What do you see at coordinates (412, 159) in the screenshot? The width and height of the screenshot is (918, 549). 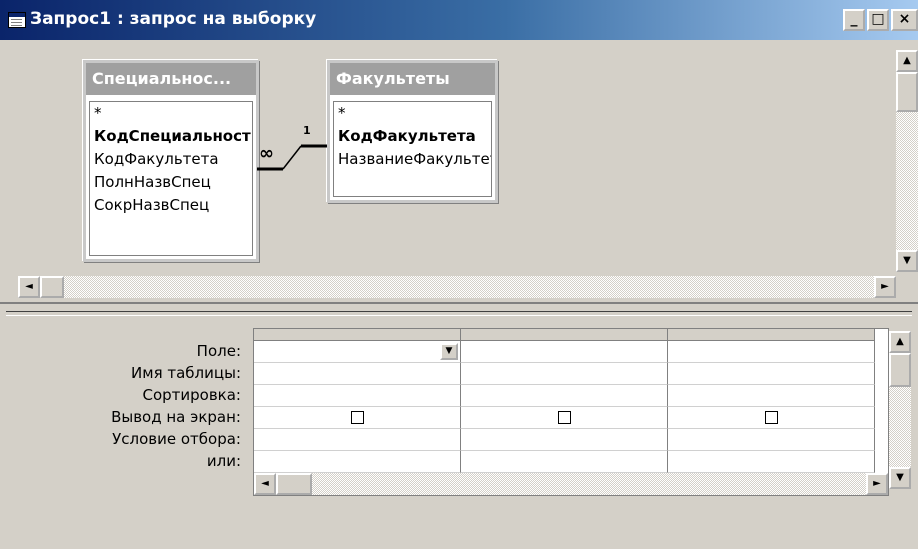 I see `field-item: НазваниеФакультета` at bounding box center [412, 159].